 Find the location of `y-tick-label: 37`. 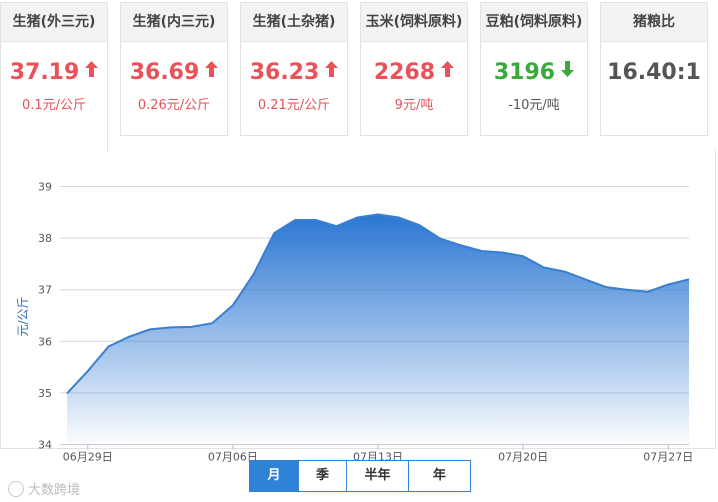

y-tick-label: 37 is located at coordinates (45, 290).